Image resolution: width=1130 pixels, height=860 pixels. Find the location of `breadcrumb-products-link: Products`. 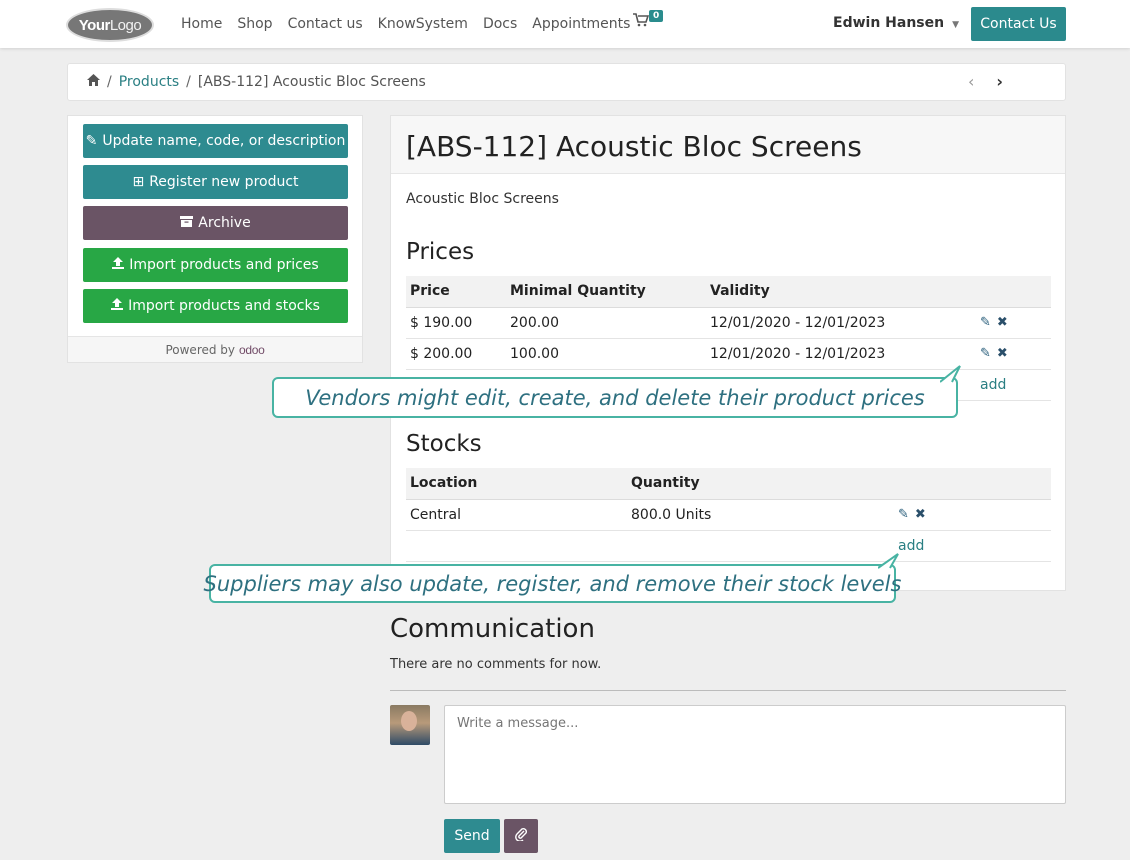

breadcrumb-products-link: Products is located at coordinates (149, 82).